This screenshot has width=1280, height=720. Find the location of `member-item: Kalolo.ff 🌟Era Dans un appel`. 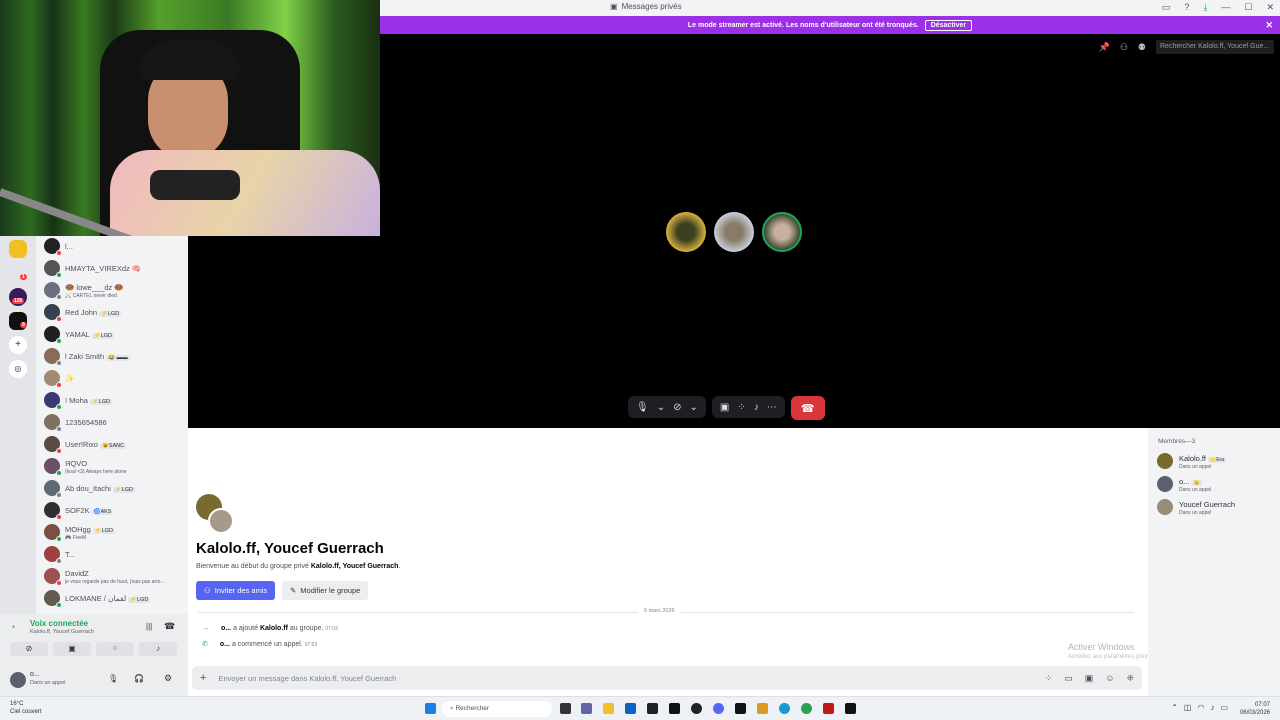

member-item: Kalolo.ff 🌟Era Dans un appel is located at coordinates (1191, 461).